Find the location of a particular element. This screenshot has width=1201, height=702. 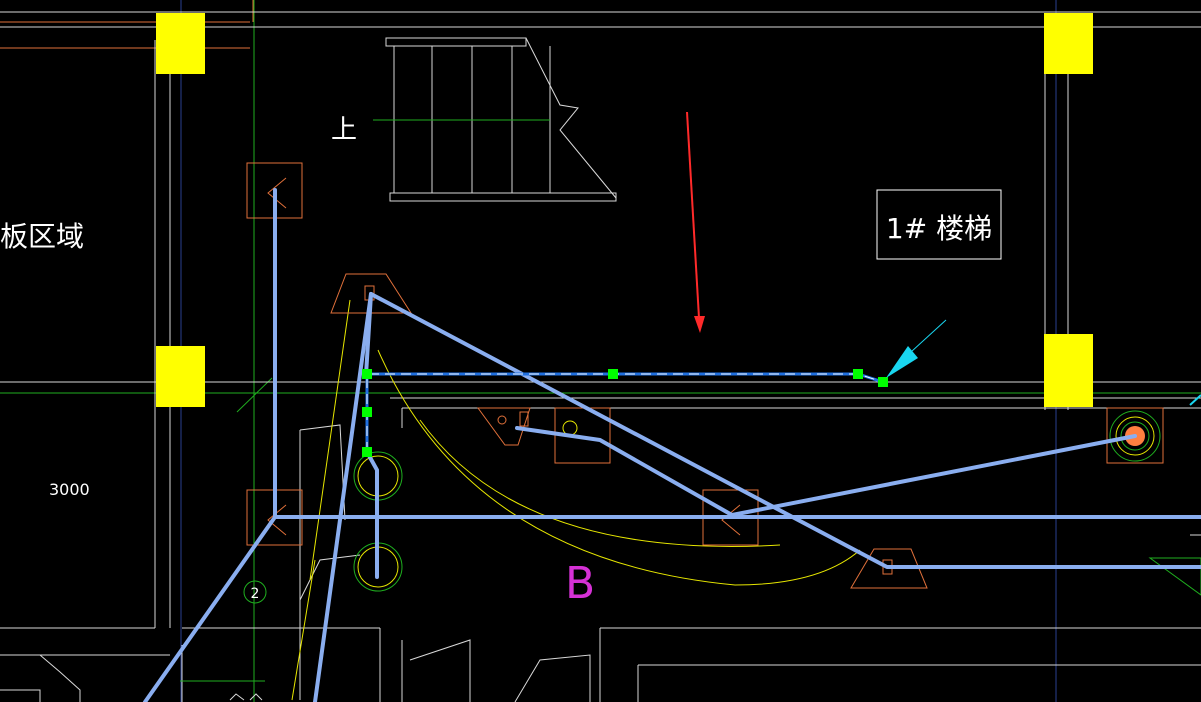

dimension-text: 3000 is located at coordinates (69, 489).